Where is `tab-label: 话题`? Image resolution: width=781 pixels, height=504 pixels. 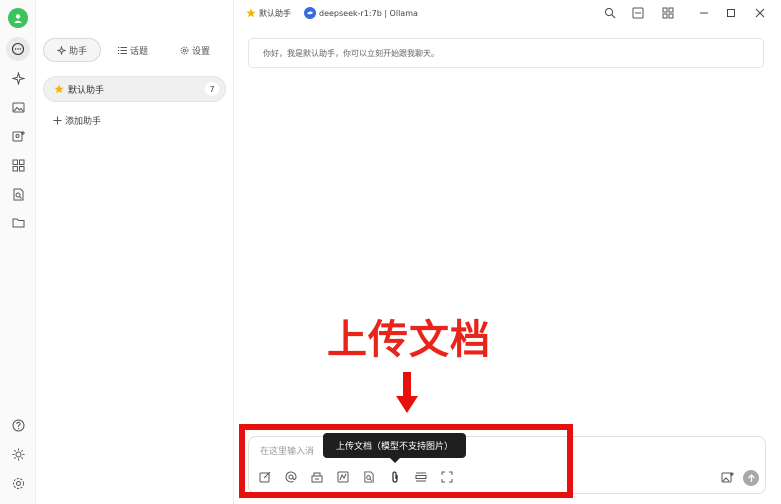 tab-label: 话题 is located at coordinates (138, 51).